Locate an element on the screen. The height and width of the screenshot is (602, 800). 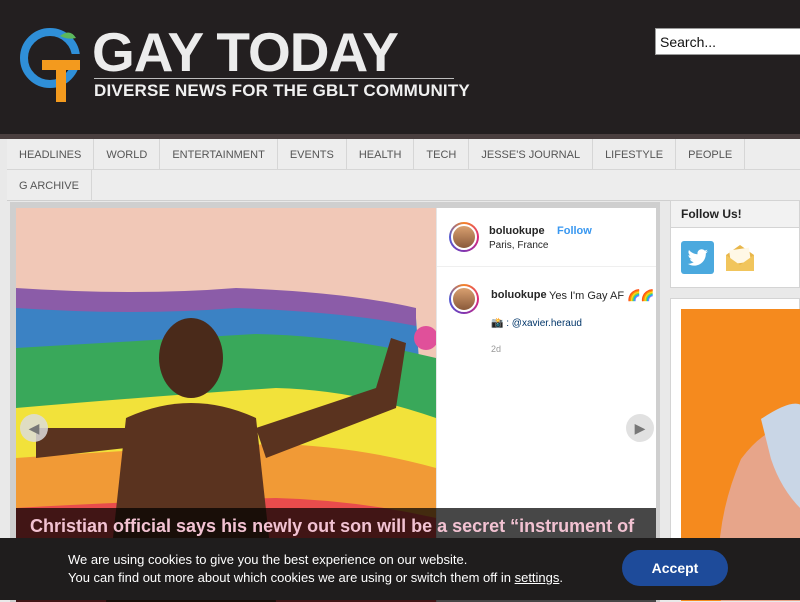
nav-row: G ARCHIVE is located at coordinates (49, 185).